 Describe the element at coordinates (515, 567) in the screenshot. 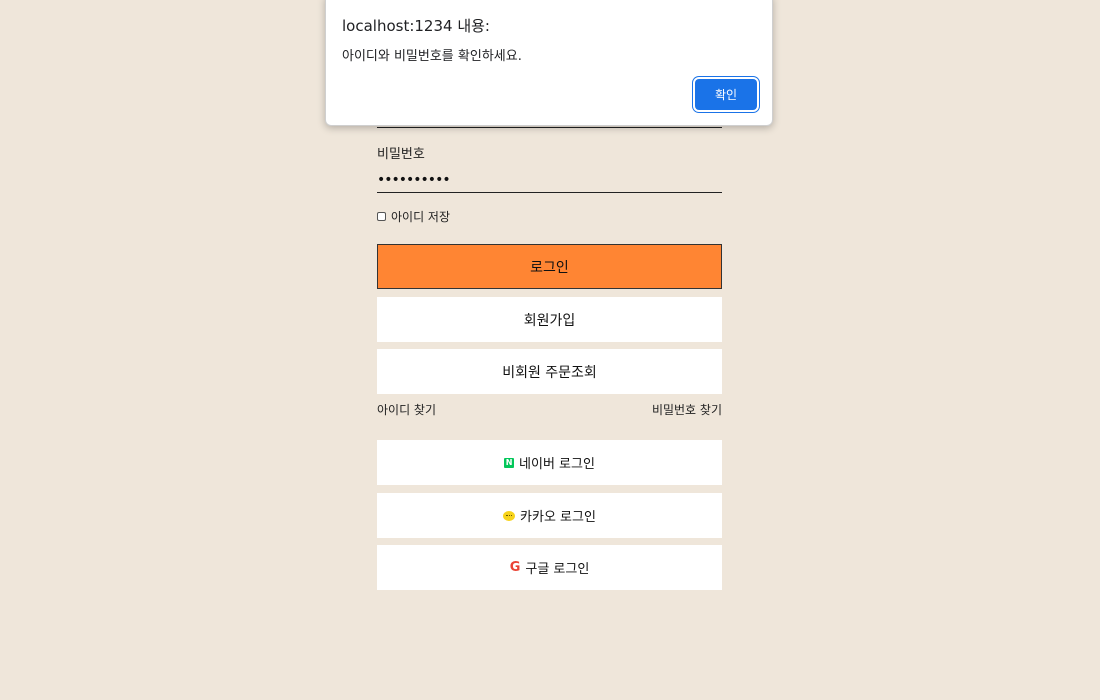

I see `google-logo-icon: G` at that location.